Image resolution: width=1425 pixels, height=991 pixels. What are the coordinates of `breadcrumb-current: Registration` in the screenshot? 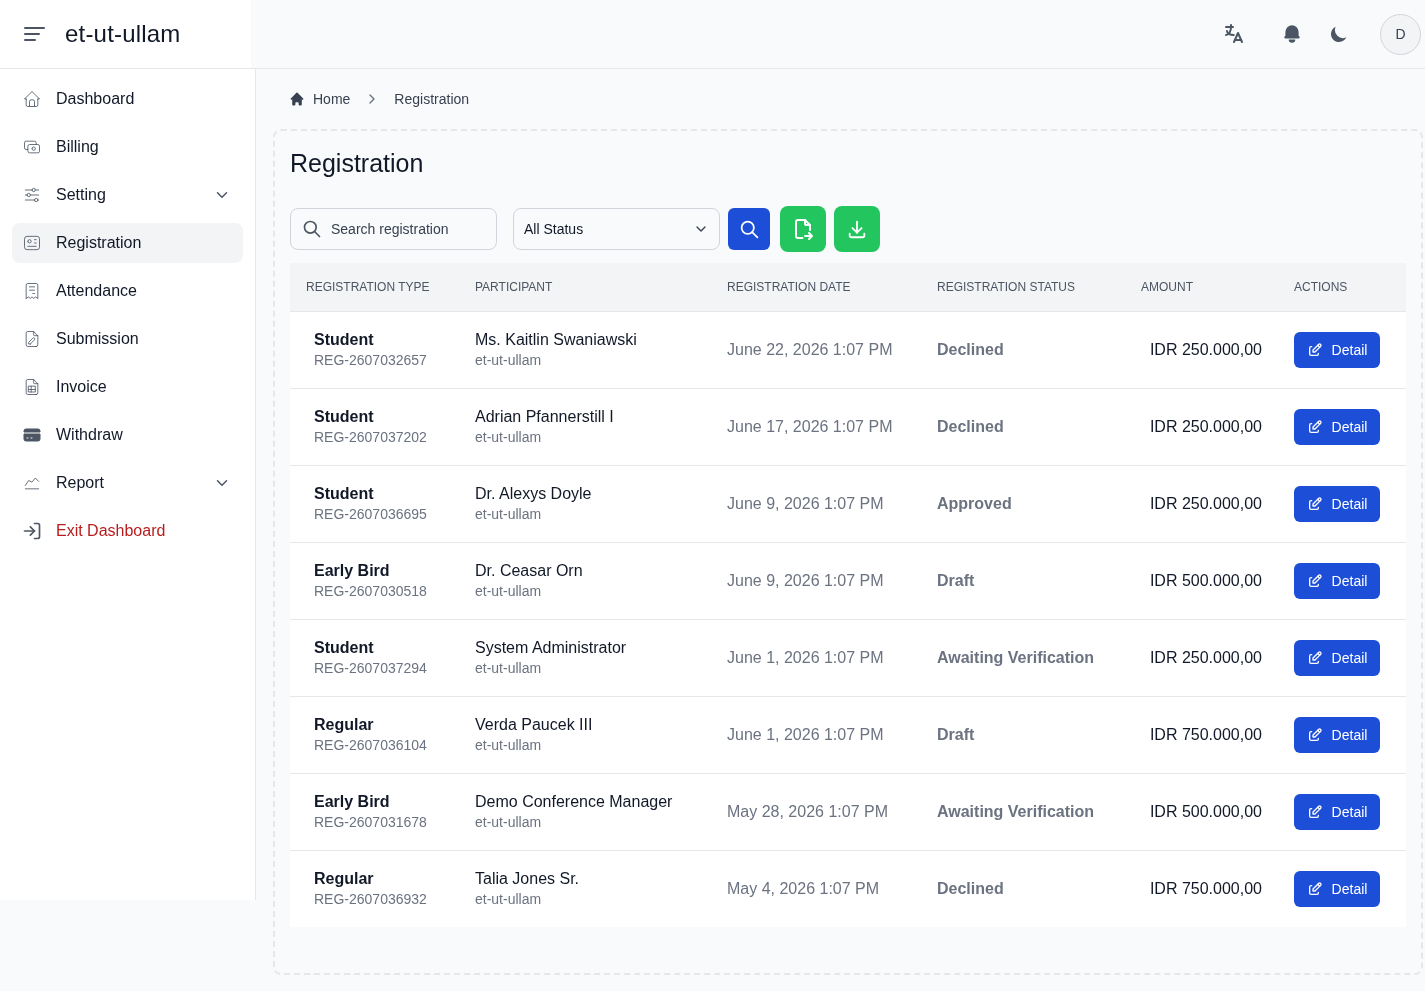 It's located at (432, 99).